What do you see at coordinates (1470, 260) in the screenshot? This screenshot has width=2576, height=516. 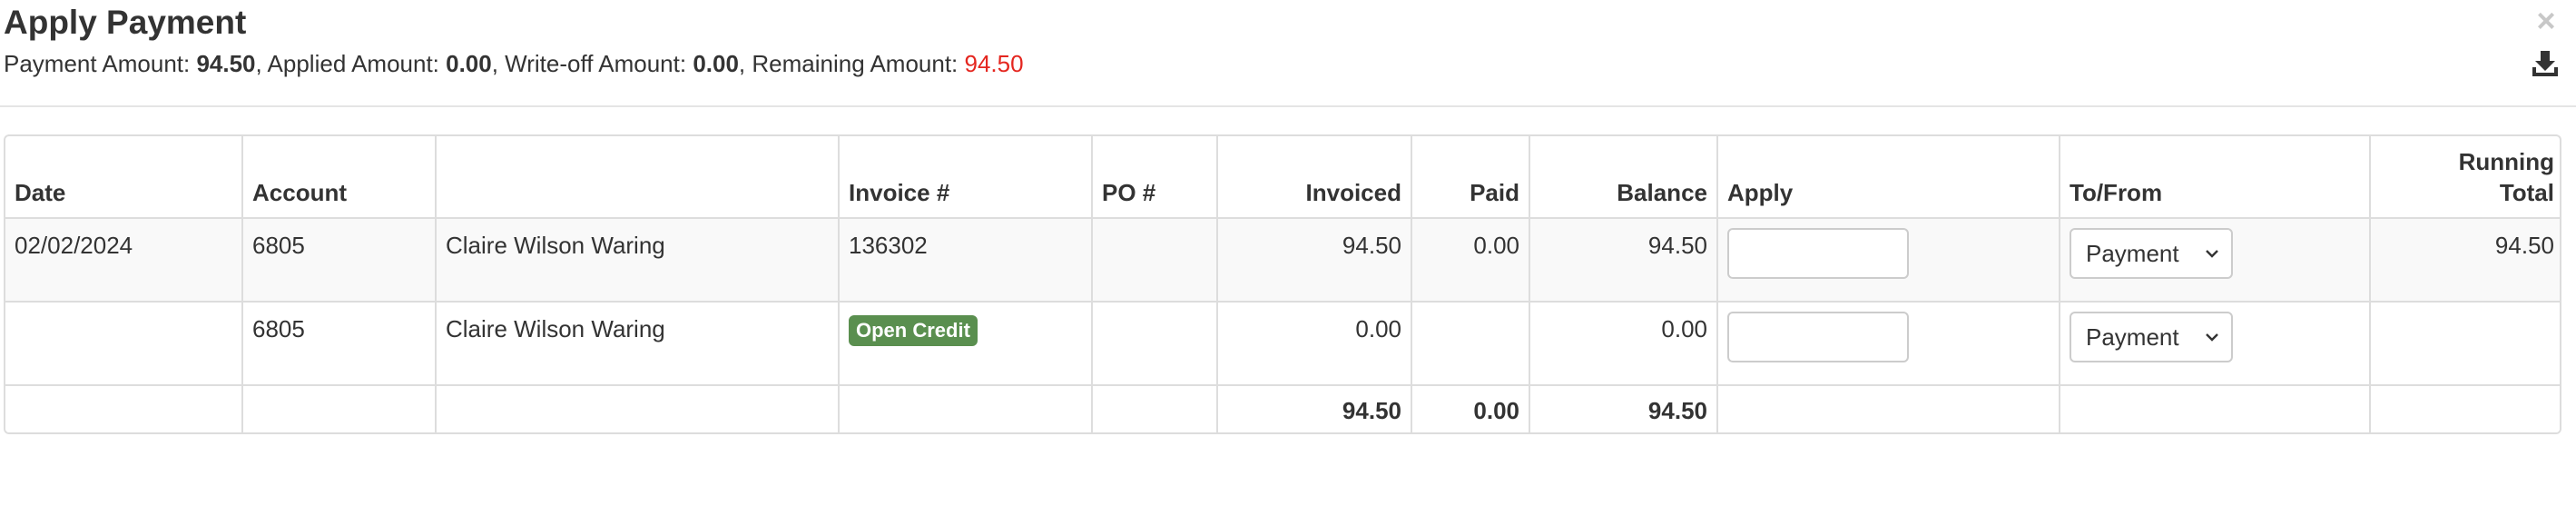 I see `cell-paid: 0.00` at bounding box center [1470, 260].